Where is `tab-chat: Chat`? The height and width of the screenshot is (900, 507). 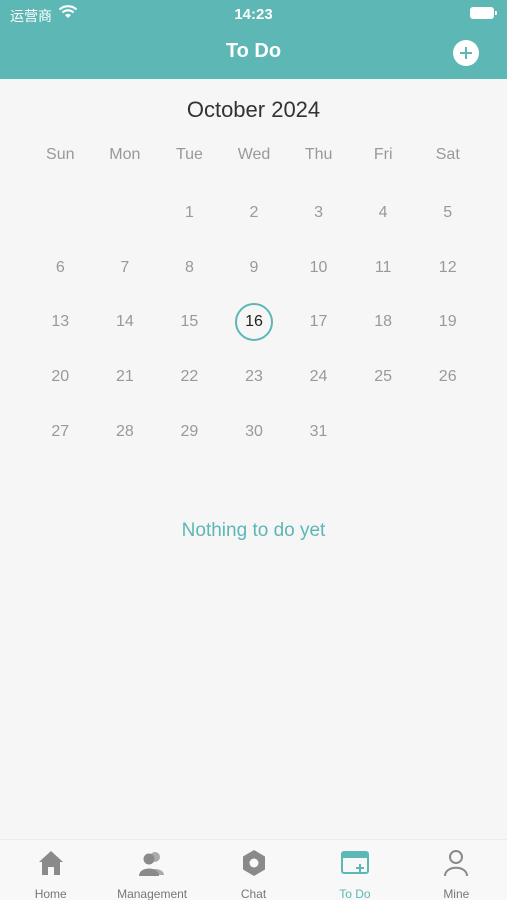 tab-chat: Chat is located at coordinates (253, 870).